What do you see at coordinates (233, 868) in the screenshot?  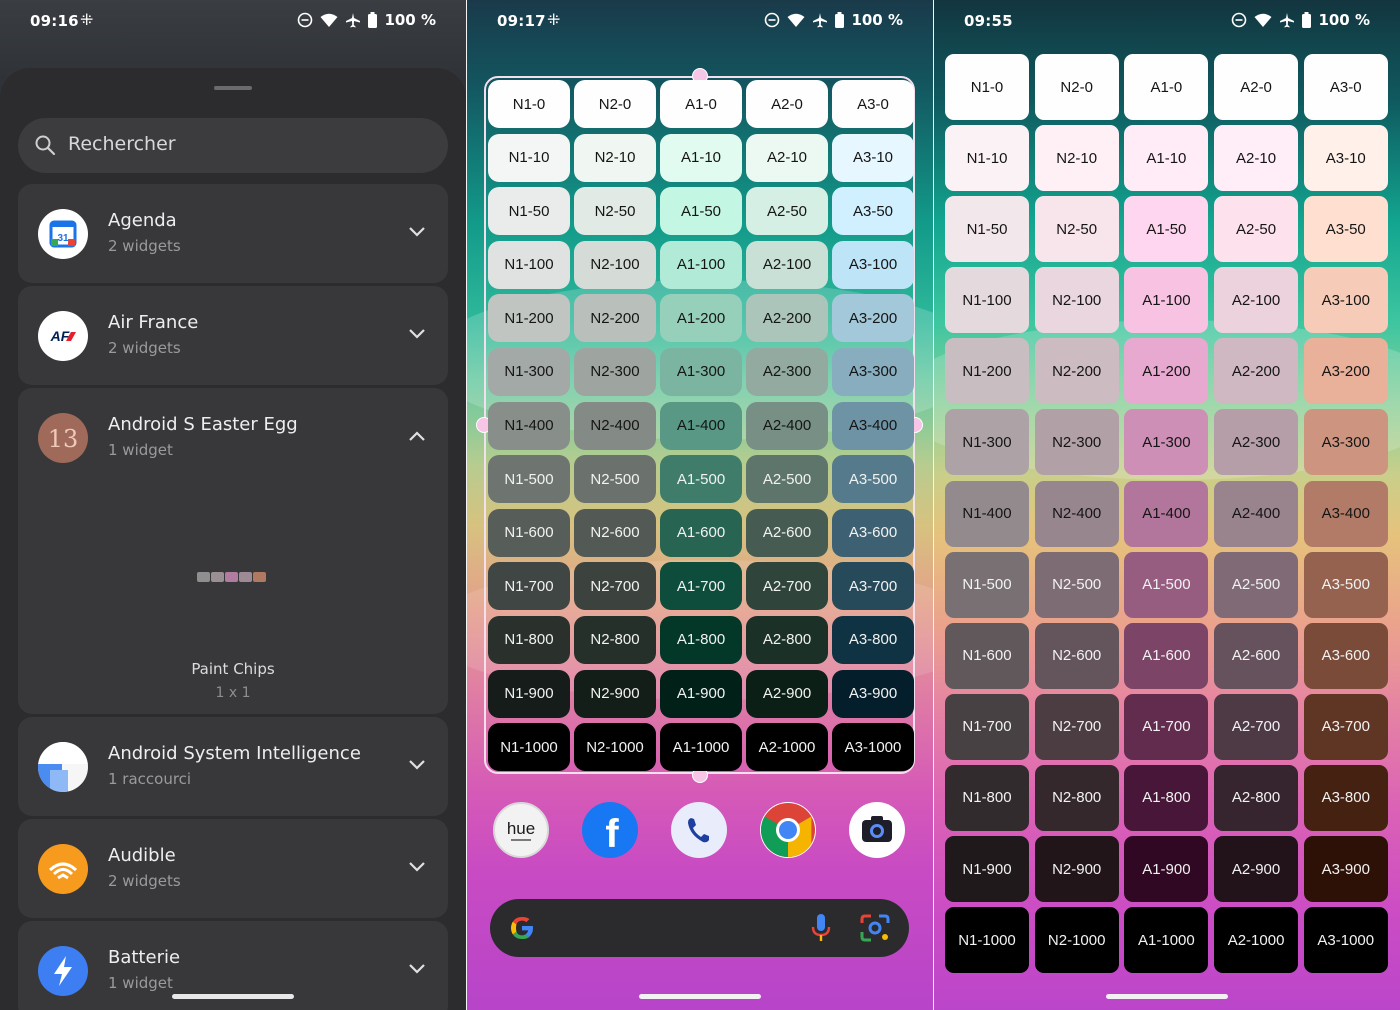 I see `app-row-audible: Audible 2 widgets` at bounding box center [233, 868].